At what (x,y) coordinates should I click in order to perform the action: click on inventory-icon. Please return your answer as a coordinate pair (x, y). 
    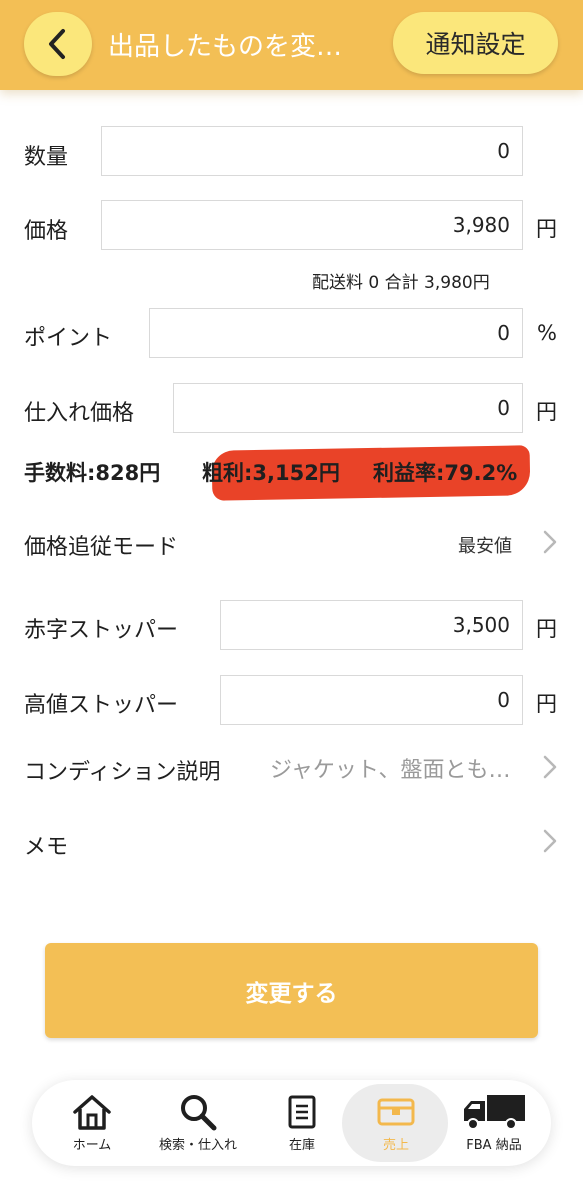
    Looking at the image, I should click on (302, 1112).